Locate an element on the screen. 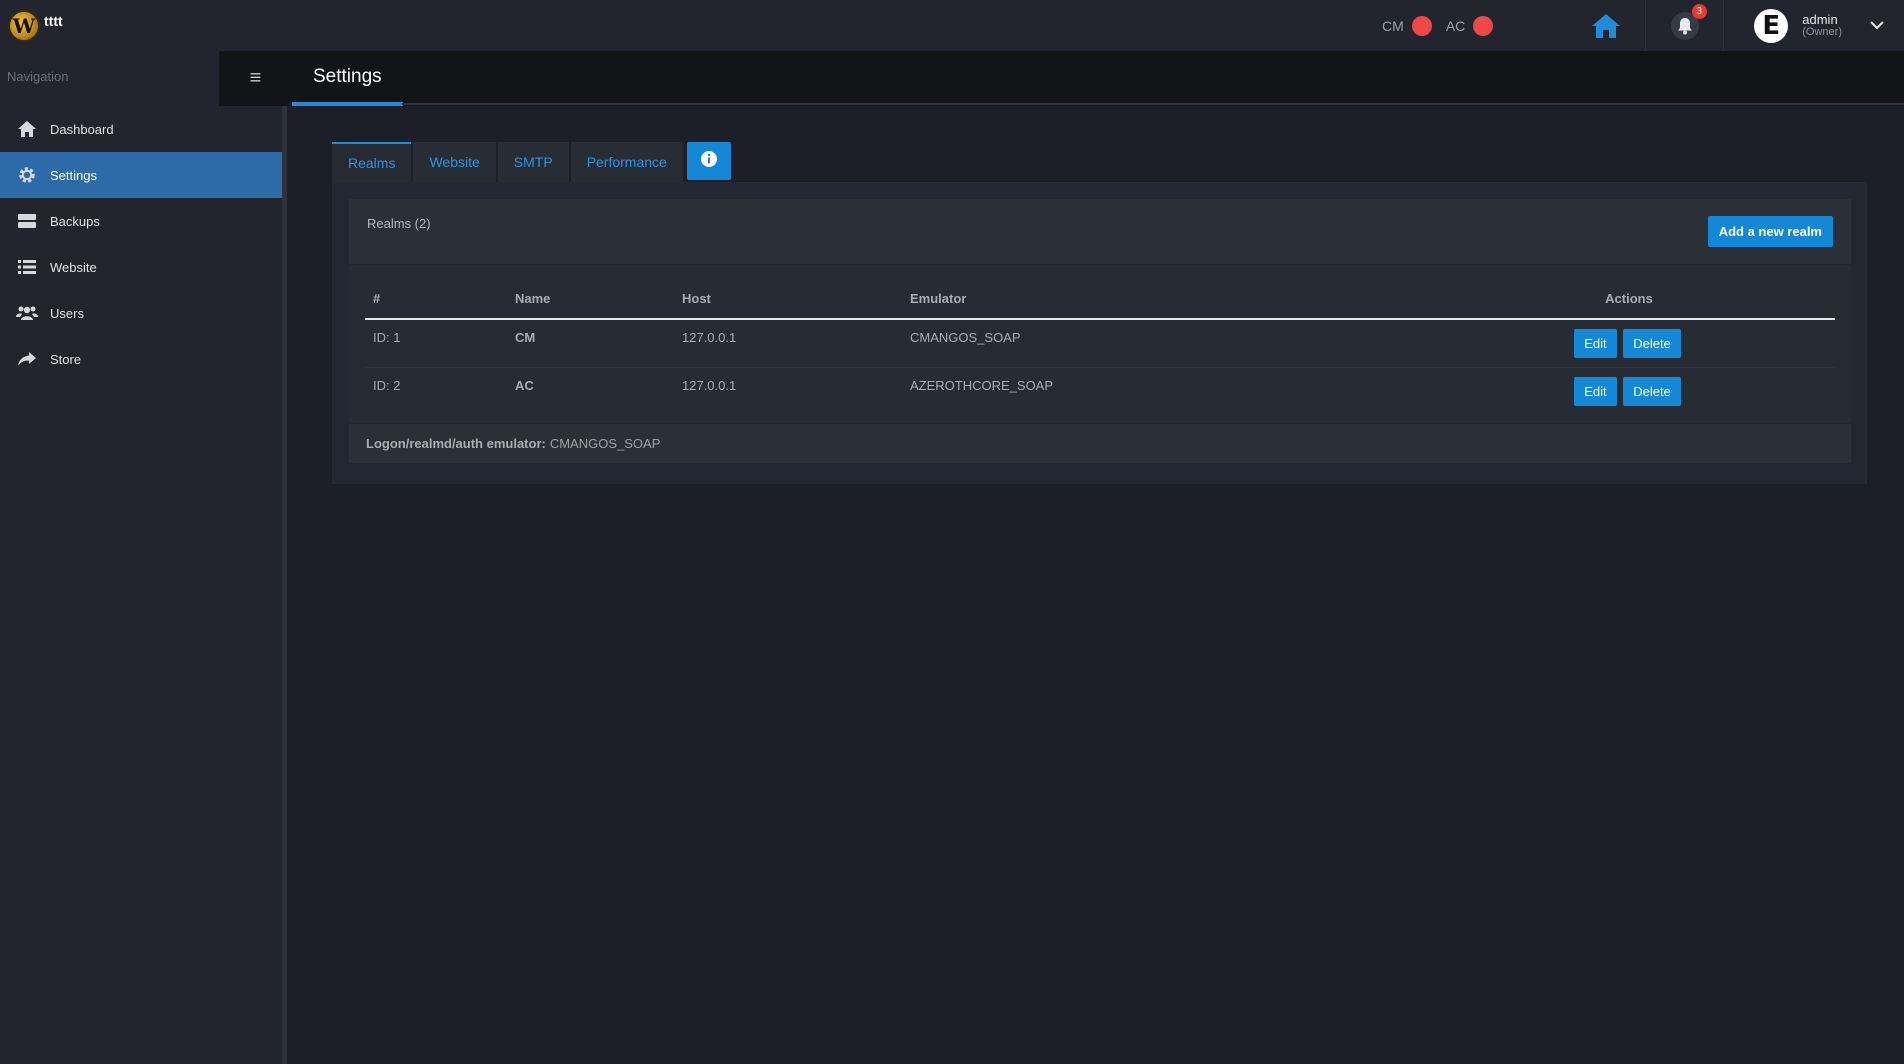  tab-realms: Realms is located at coordinates (372, 162).